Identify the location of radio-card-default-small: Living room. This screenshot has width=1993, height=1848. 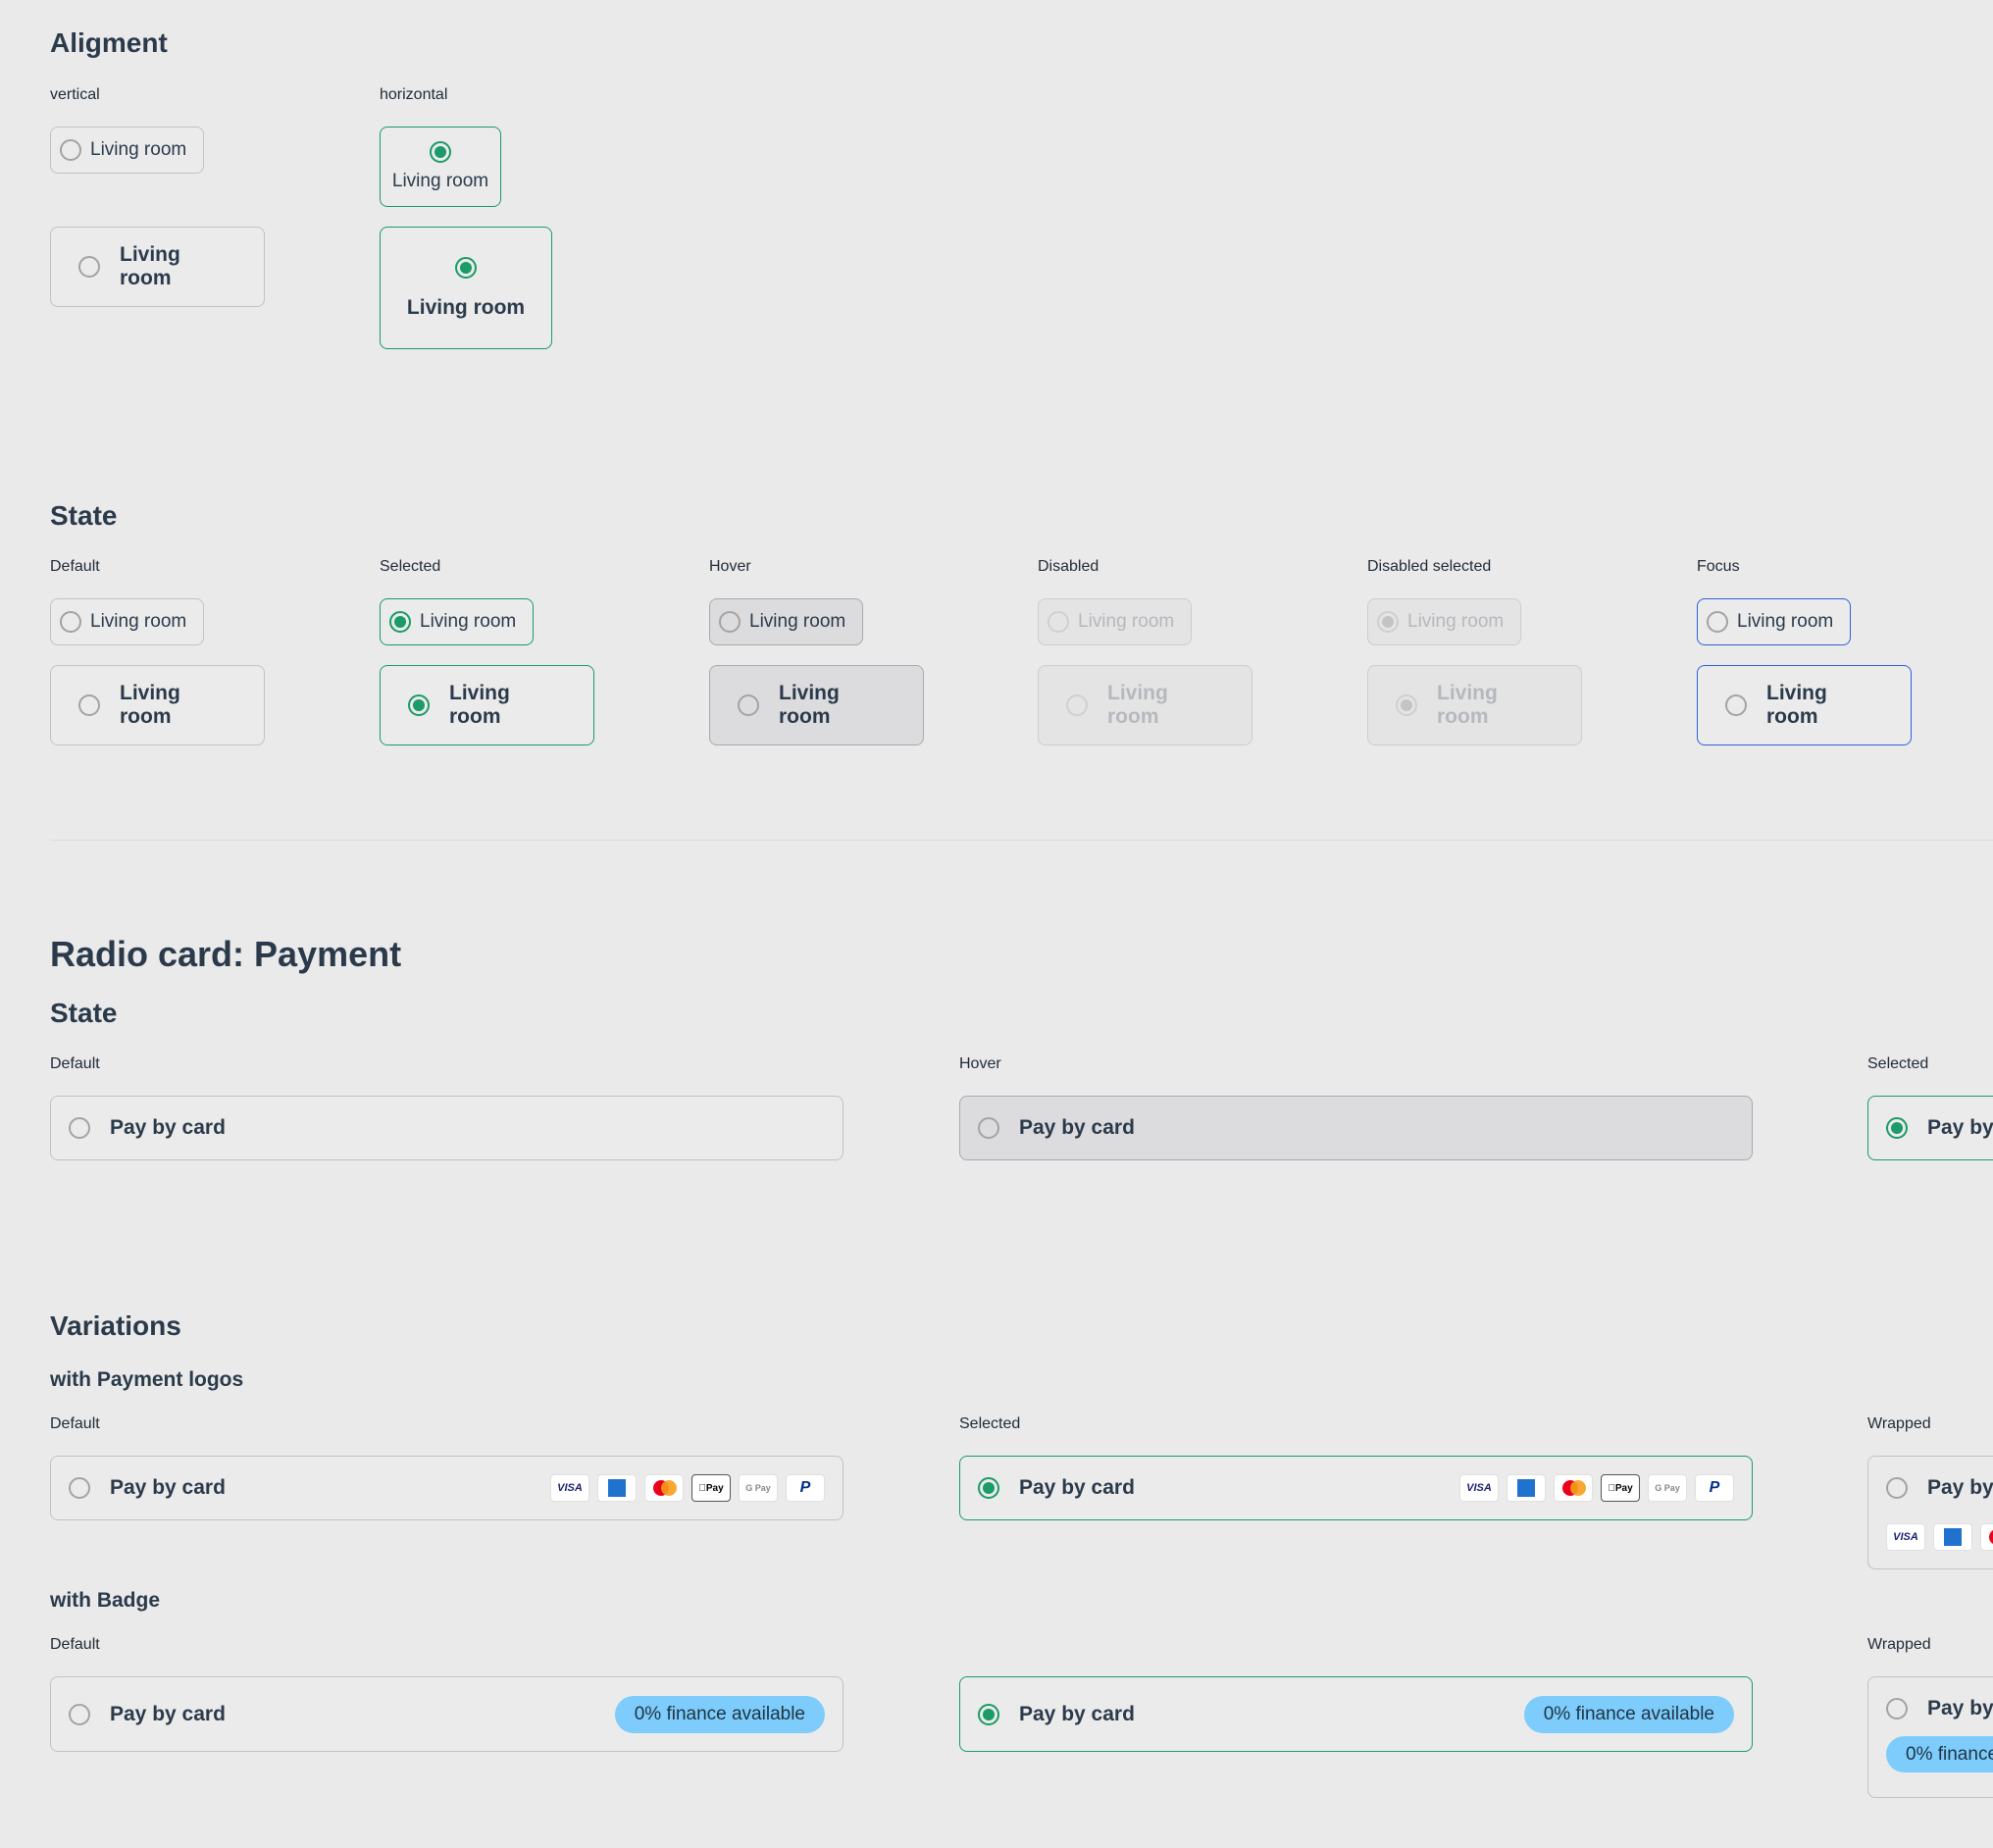
(127, 621).